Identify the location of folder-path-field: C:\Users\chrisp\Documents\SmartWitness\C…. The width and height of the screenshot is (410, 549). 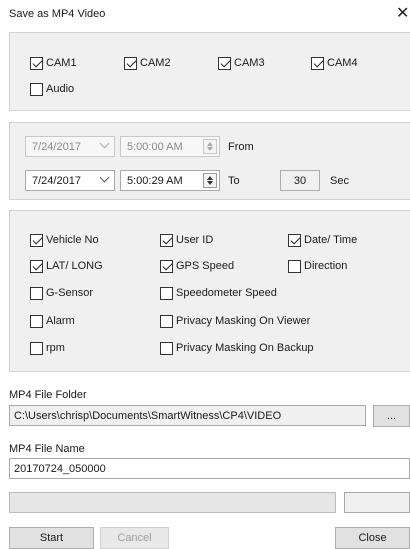
(187, 415).